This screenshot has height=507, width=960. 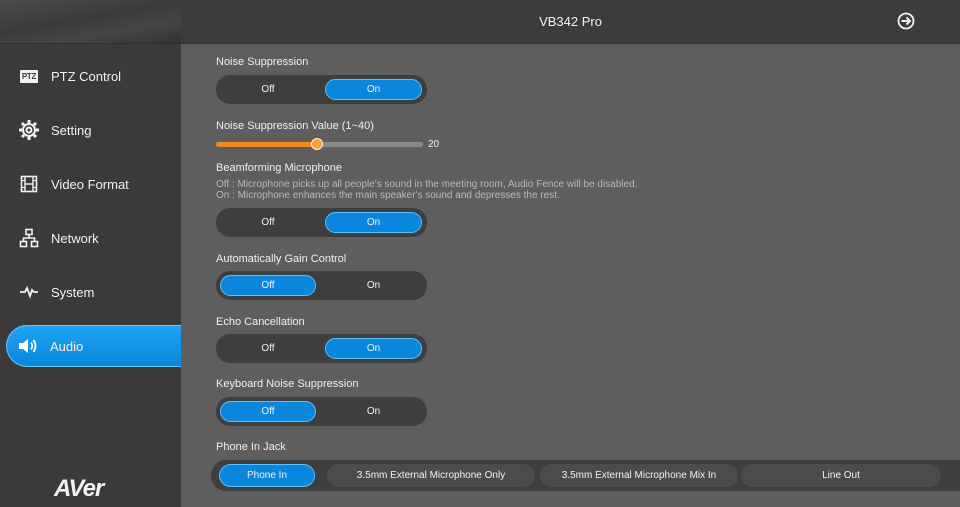 I want to click on sidebar-item-setting: Setting, so click(x=90, y=130).